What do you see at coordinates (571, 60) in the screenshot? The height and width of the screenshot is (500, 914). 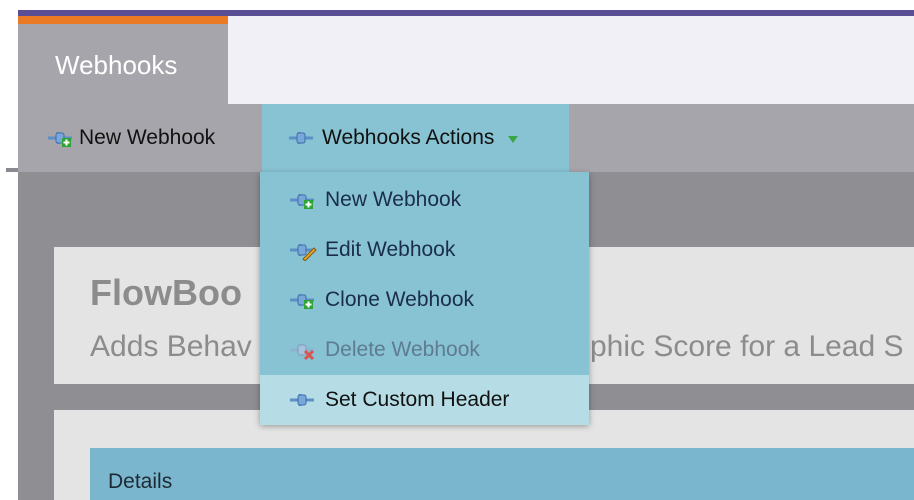 I see `tab-strip` at bounding box center [571, 60].